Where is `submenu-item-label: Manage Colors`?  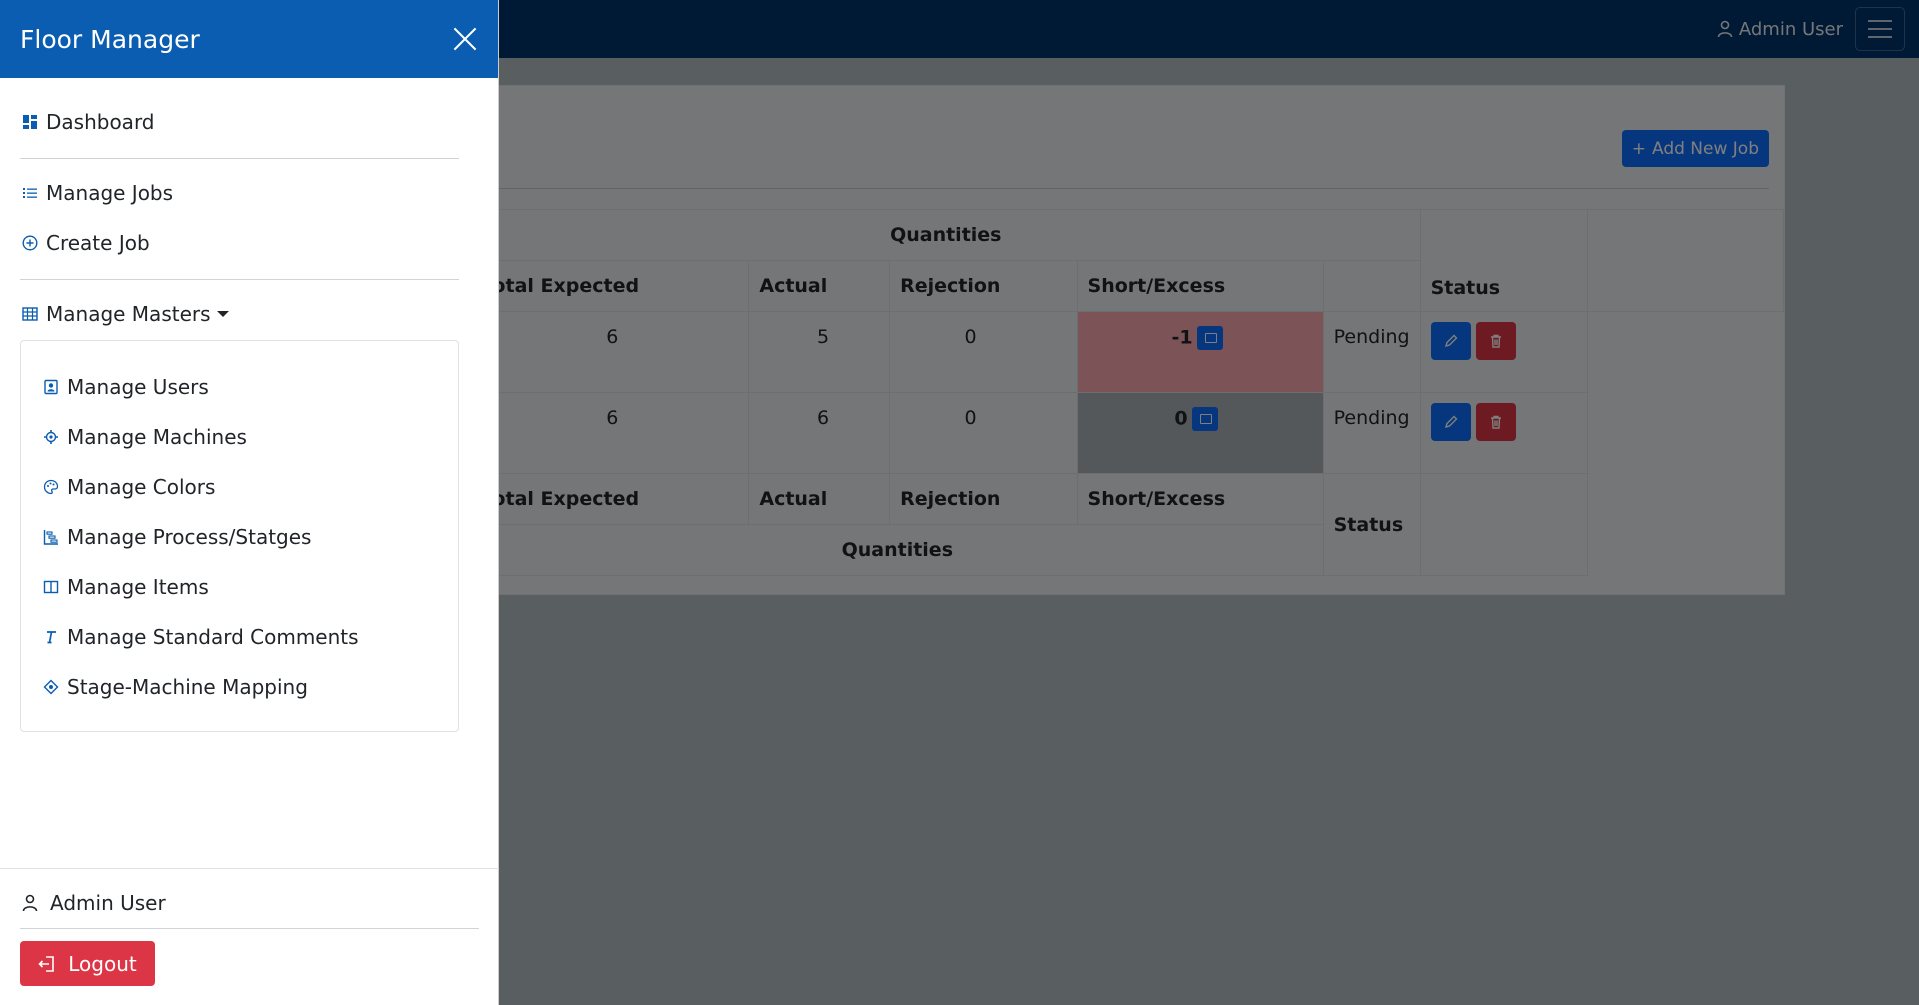 submenu-item-label: Manage Colors is located at coordinates (141, 487).